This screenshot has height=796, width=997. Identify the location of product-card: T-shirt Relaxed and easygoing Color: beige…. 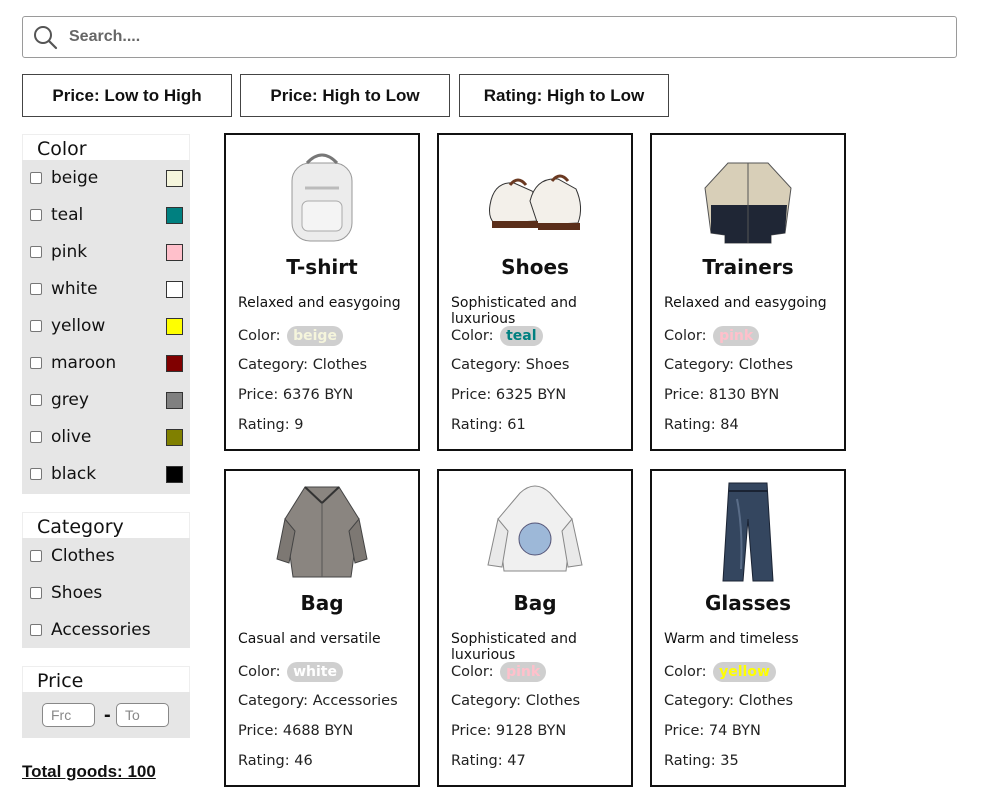
(322, 292).